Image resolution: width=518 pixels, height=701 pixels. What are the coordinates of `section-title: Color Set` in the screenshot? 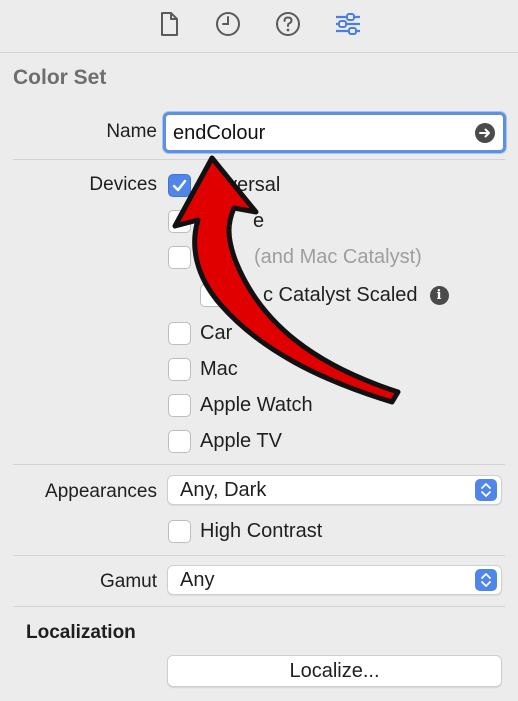 It's located at (60, 77).